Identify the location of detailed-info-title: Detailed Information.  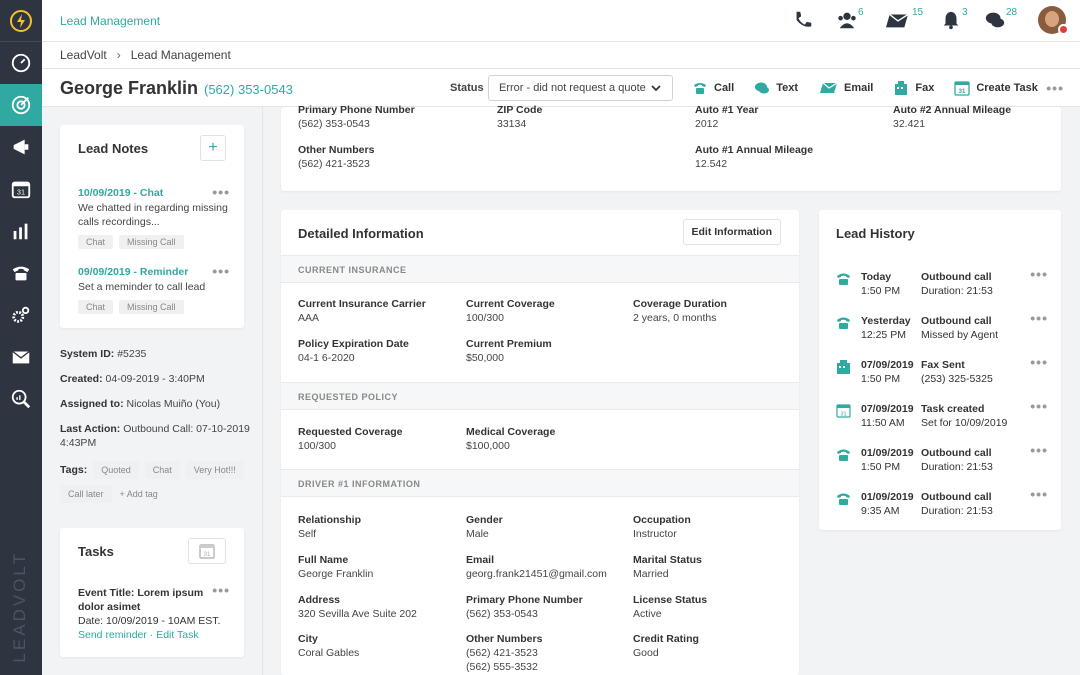
(361, 233).